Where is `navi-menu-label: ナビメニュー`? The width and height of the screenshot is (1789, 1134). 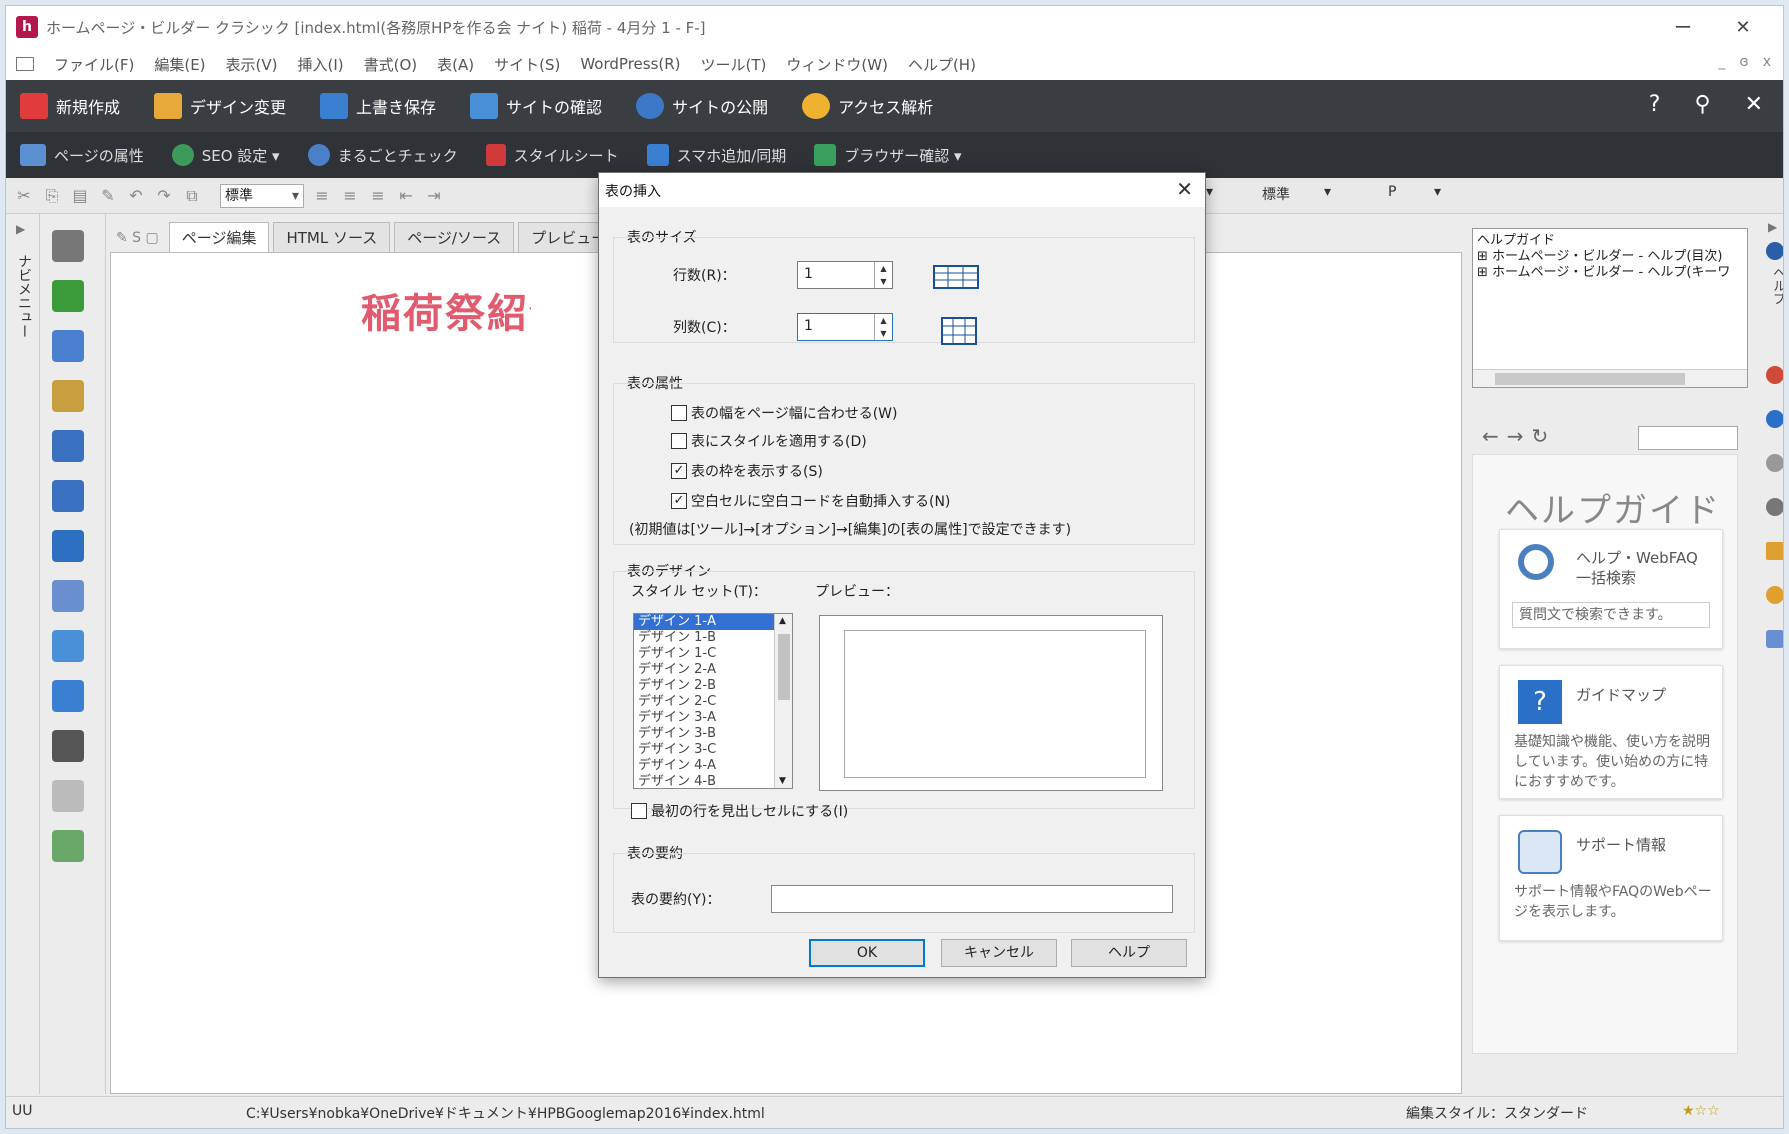
navi-menu-label: ナビメニュー is located at coordinates (24, 296).